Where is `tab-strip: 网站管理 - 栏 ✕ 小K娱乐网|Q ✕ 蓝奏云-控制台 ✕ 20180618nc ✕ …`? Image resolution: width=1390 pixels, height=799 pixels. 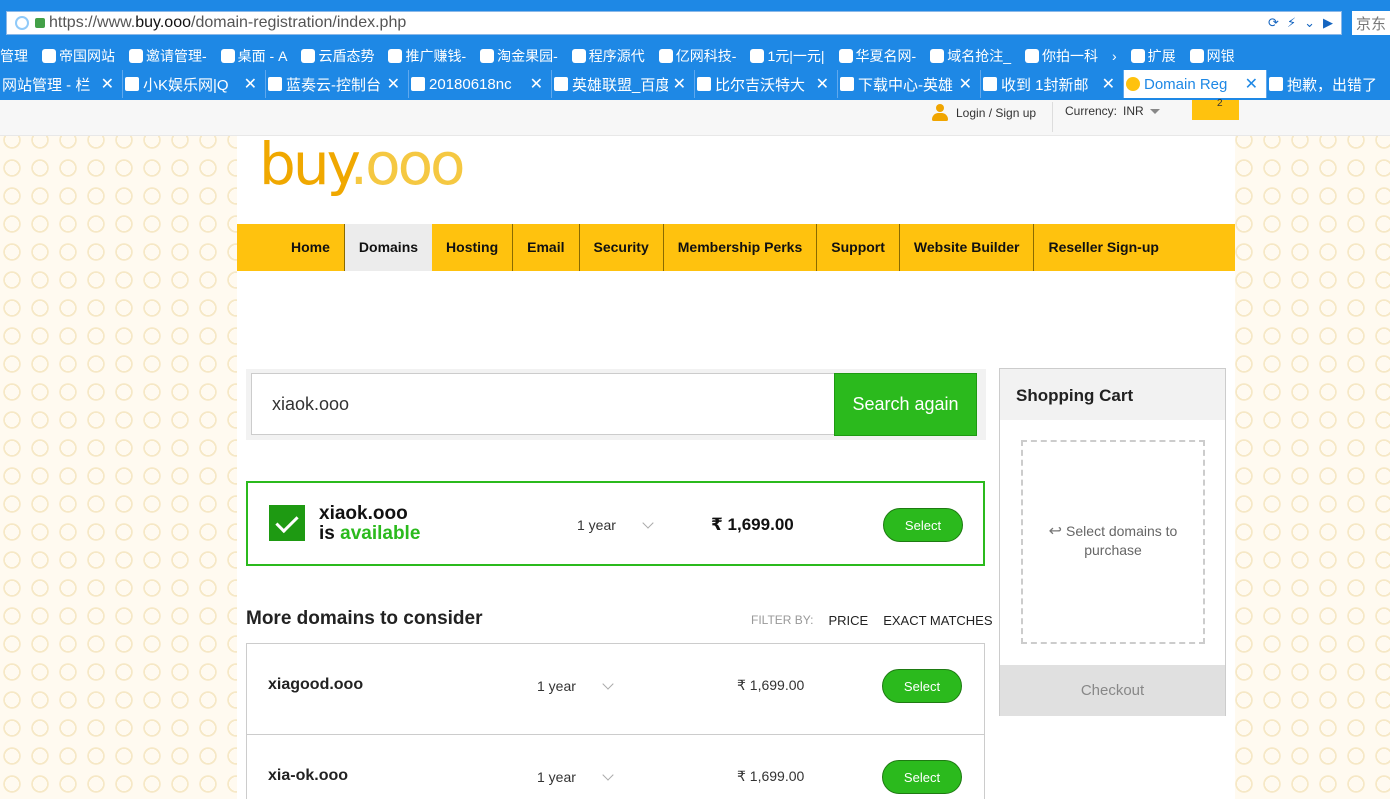 tab-strip: 网站管理 - 栏 ✕ 小K娱乐网|Q ✕ 蓝奏云-控制台 ✕ 20180618nc ✕ … is located at coordinates (695, 84).